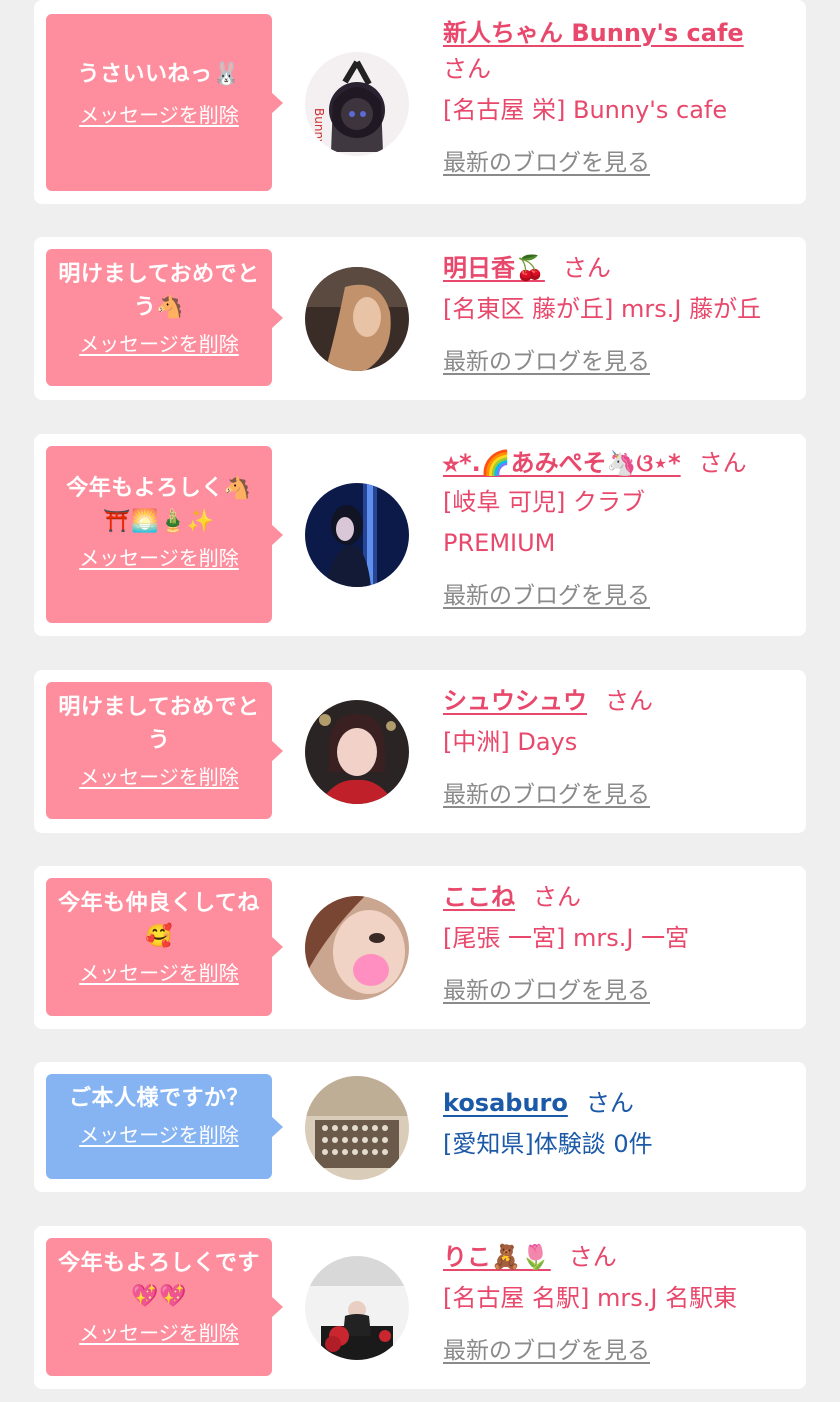 The width and height of the screenshot is (840, 1402). I want to click on message-text: 今年もよろしく🐴⛩️🌅🎍✨, so click(159, 505).